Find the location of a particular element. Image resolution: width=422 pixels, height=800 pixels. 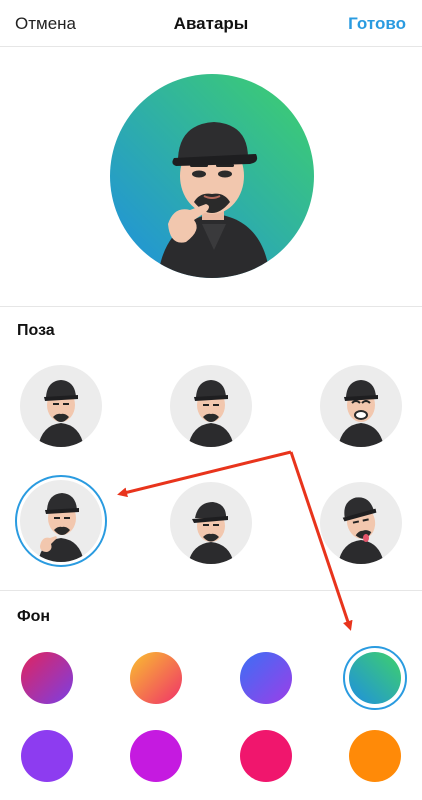

avatar-pose-4-icon is located at coordinates (61, 521).